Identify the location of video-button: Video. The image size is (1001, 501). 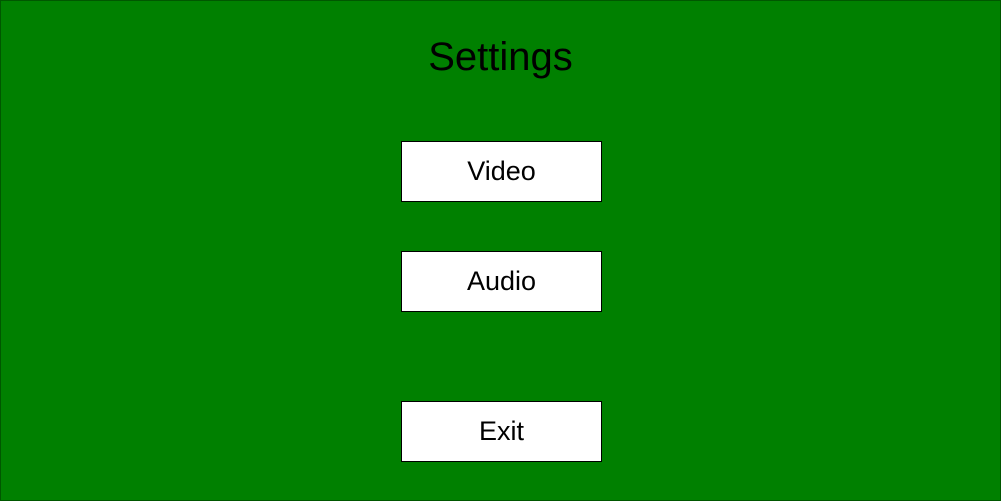
(501, 171).